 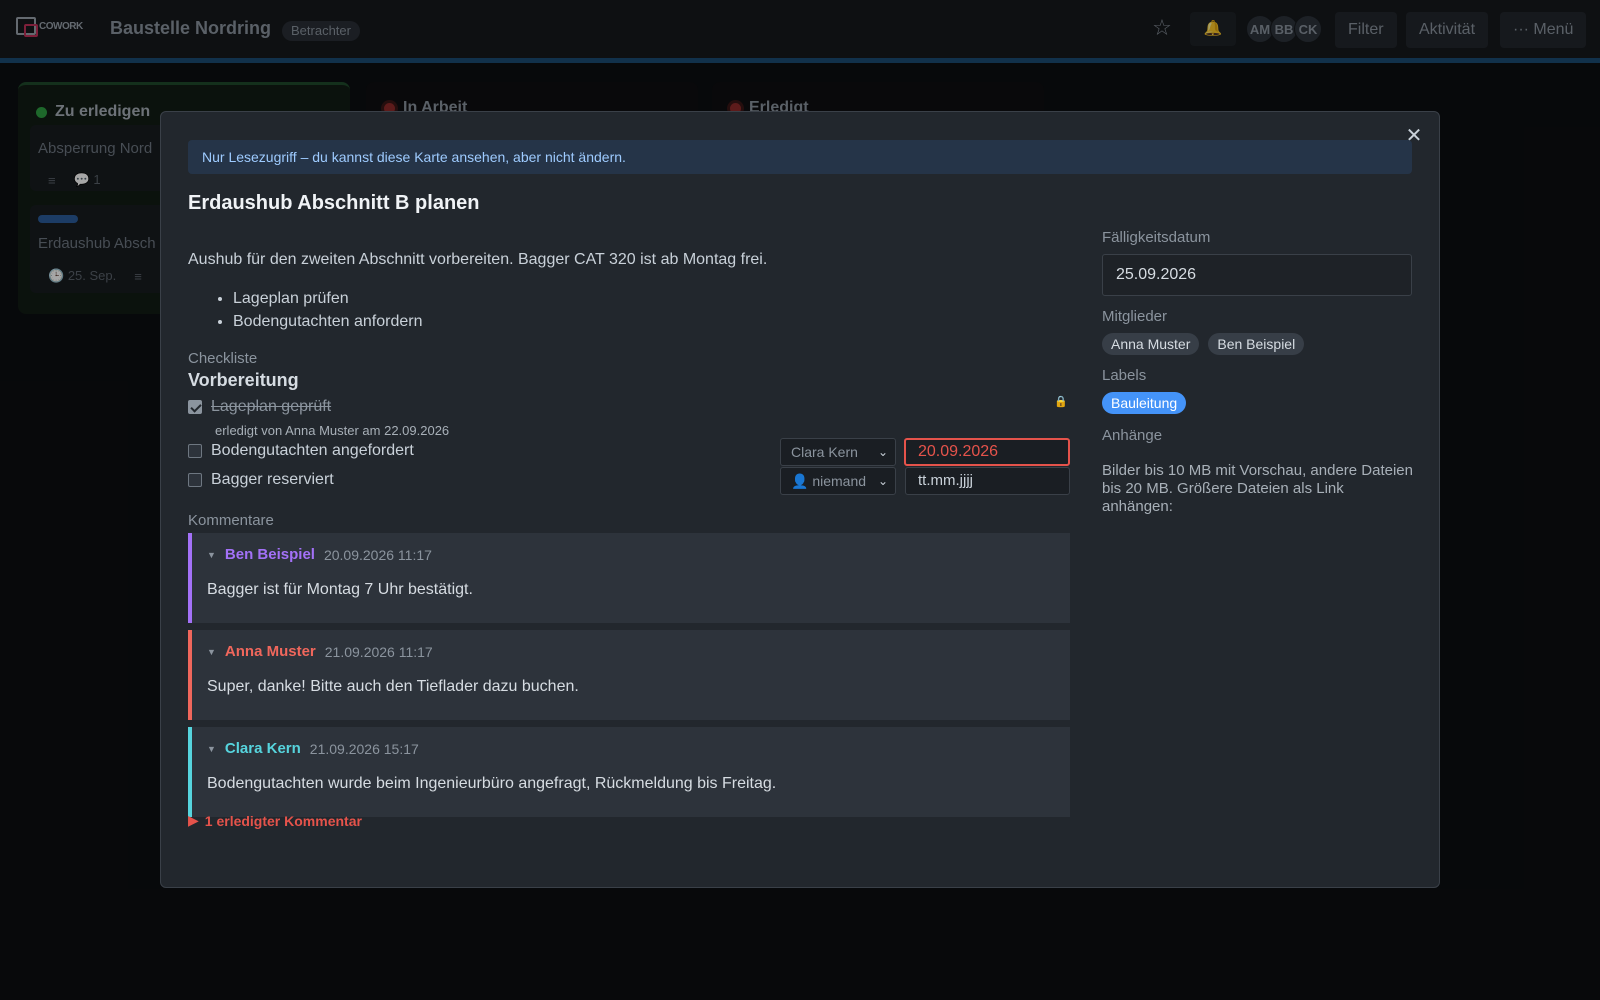 What do you see at coordinates (1135, 316) in the screenshot?
I see `members-label: Mitglieder` at bounding box center [1135, 316].